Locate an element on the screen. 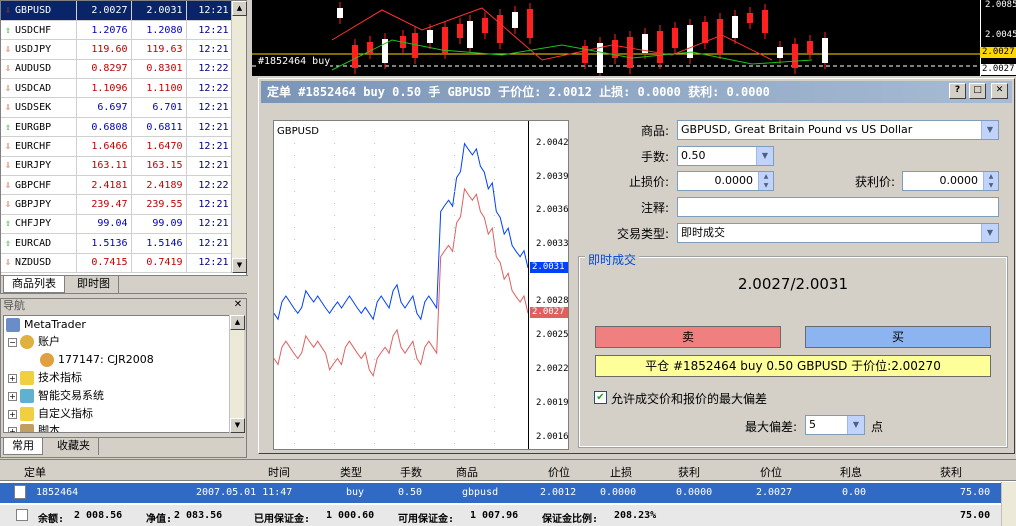 The width and height of the screenshot is (1016, 526). table-row: ⇩ NZDUSD 0.7415 0.7419 12:21 is located at coordinates (117, 263).